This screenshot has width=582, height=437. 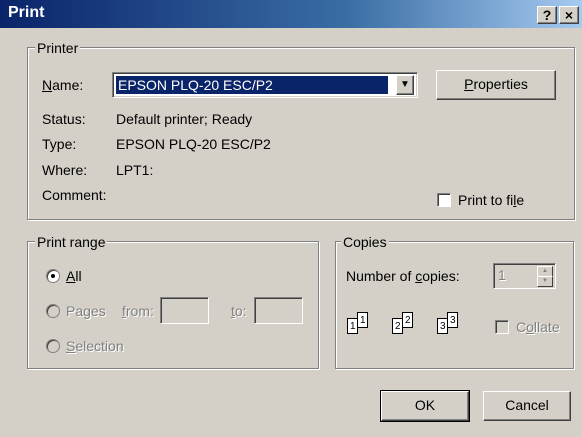 What do you see at coordinates (53, 346) in the screenshot?
I see `selection-radio` at bounding box center [53, 346].